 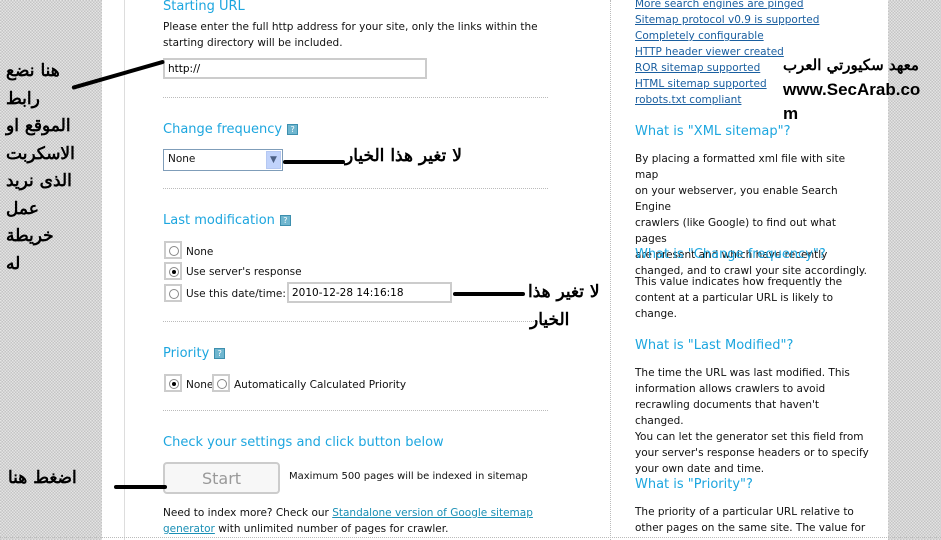 What do you see at coordinates (369, 292) in the screenshot?
I see `lastmod-date-input` at bounding box center [369, 292].